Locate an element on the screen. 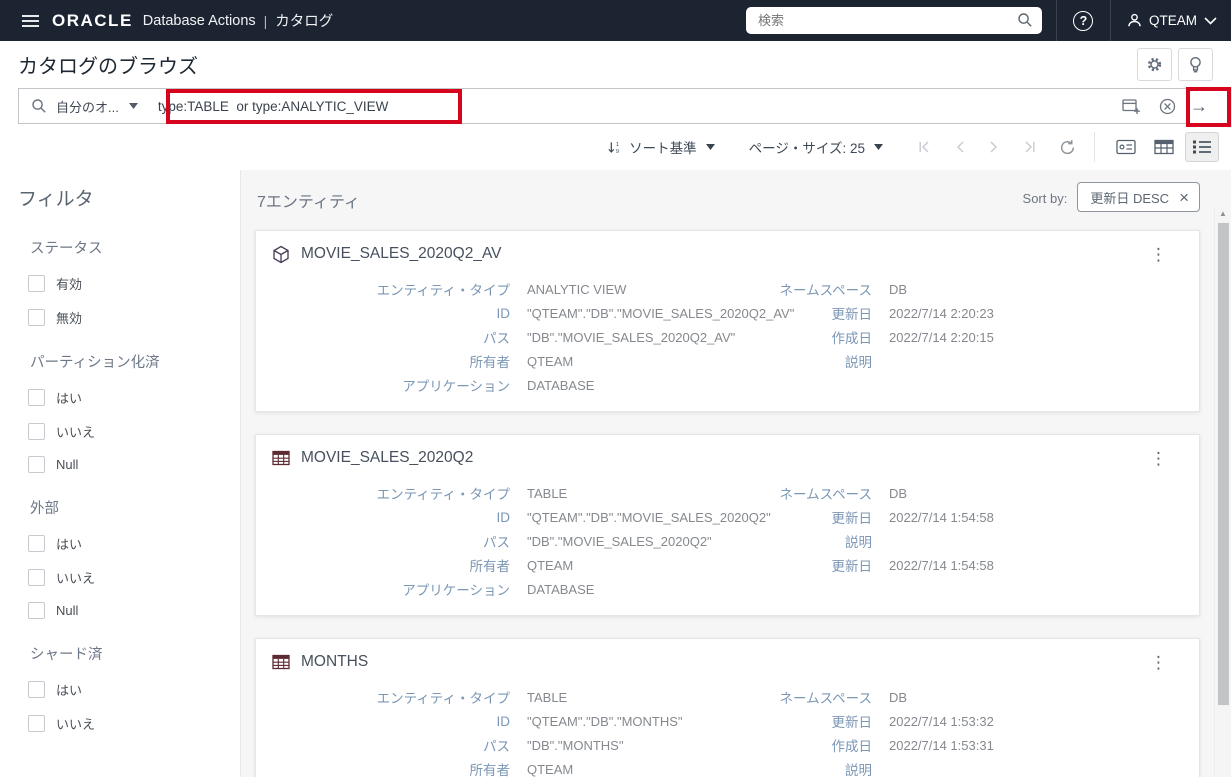  settings-button is located at coordinates (1154, 64).